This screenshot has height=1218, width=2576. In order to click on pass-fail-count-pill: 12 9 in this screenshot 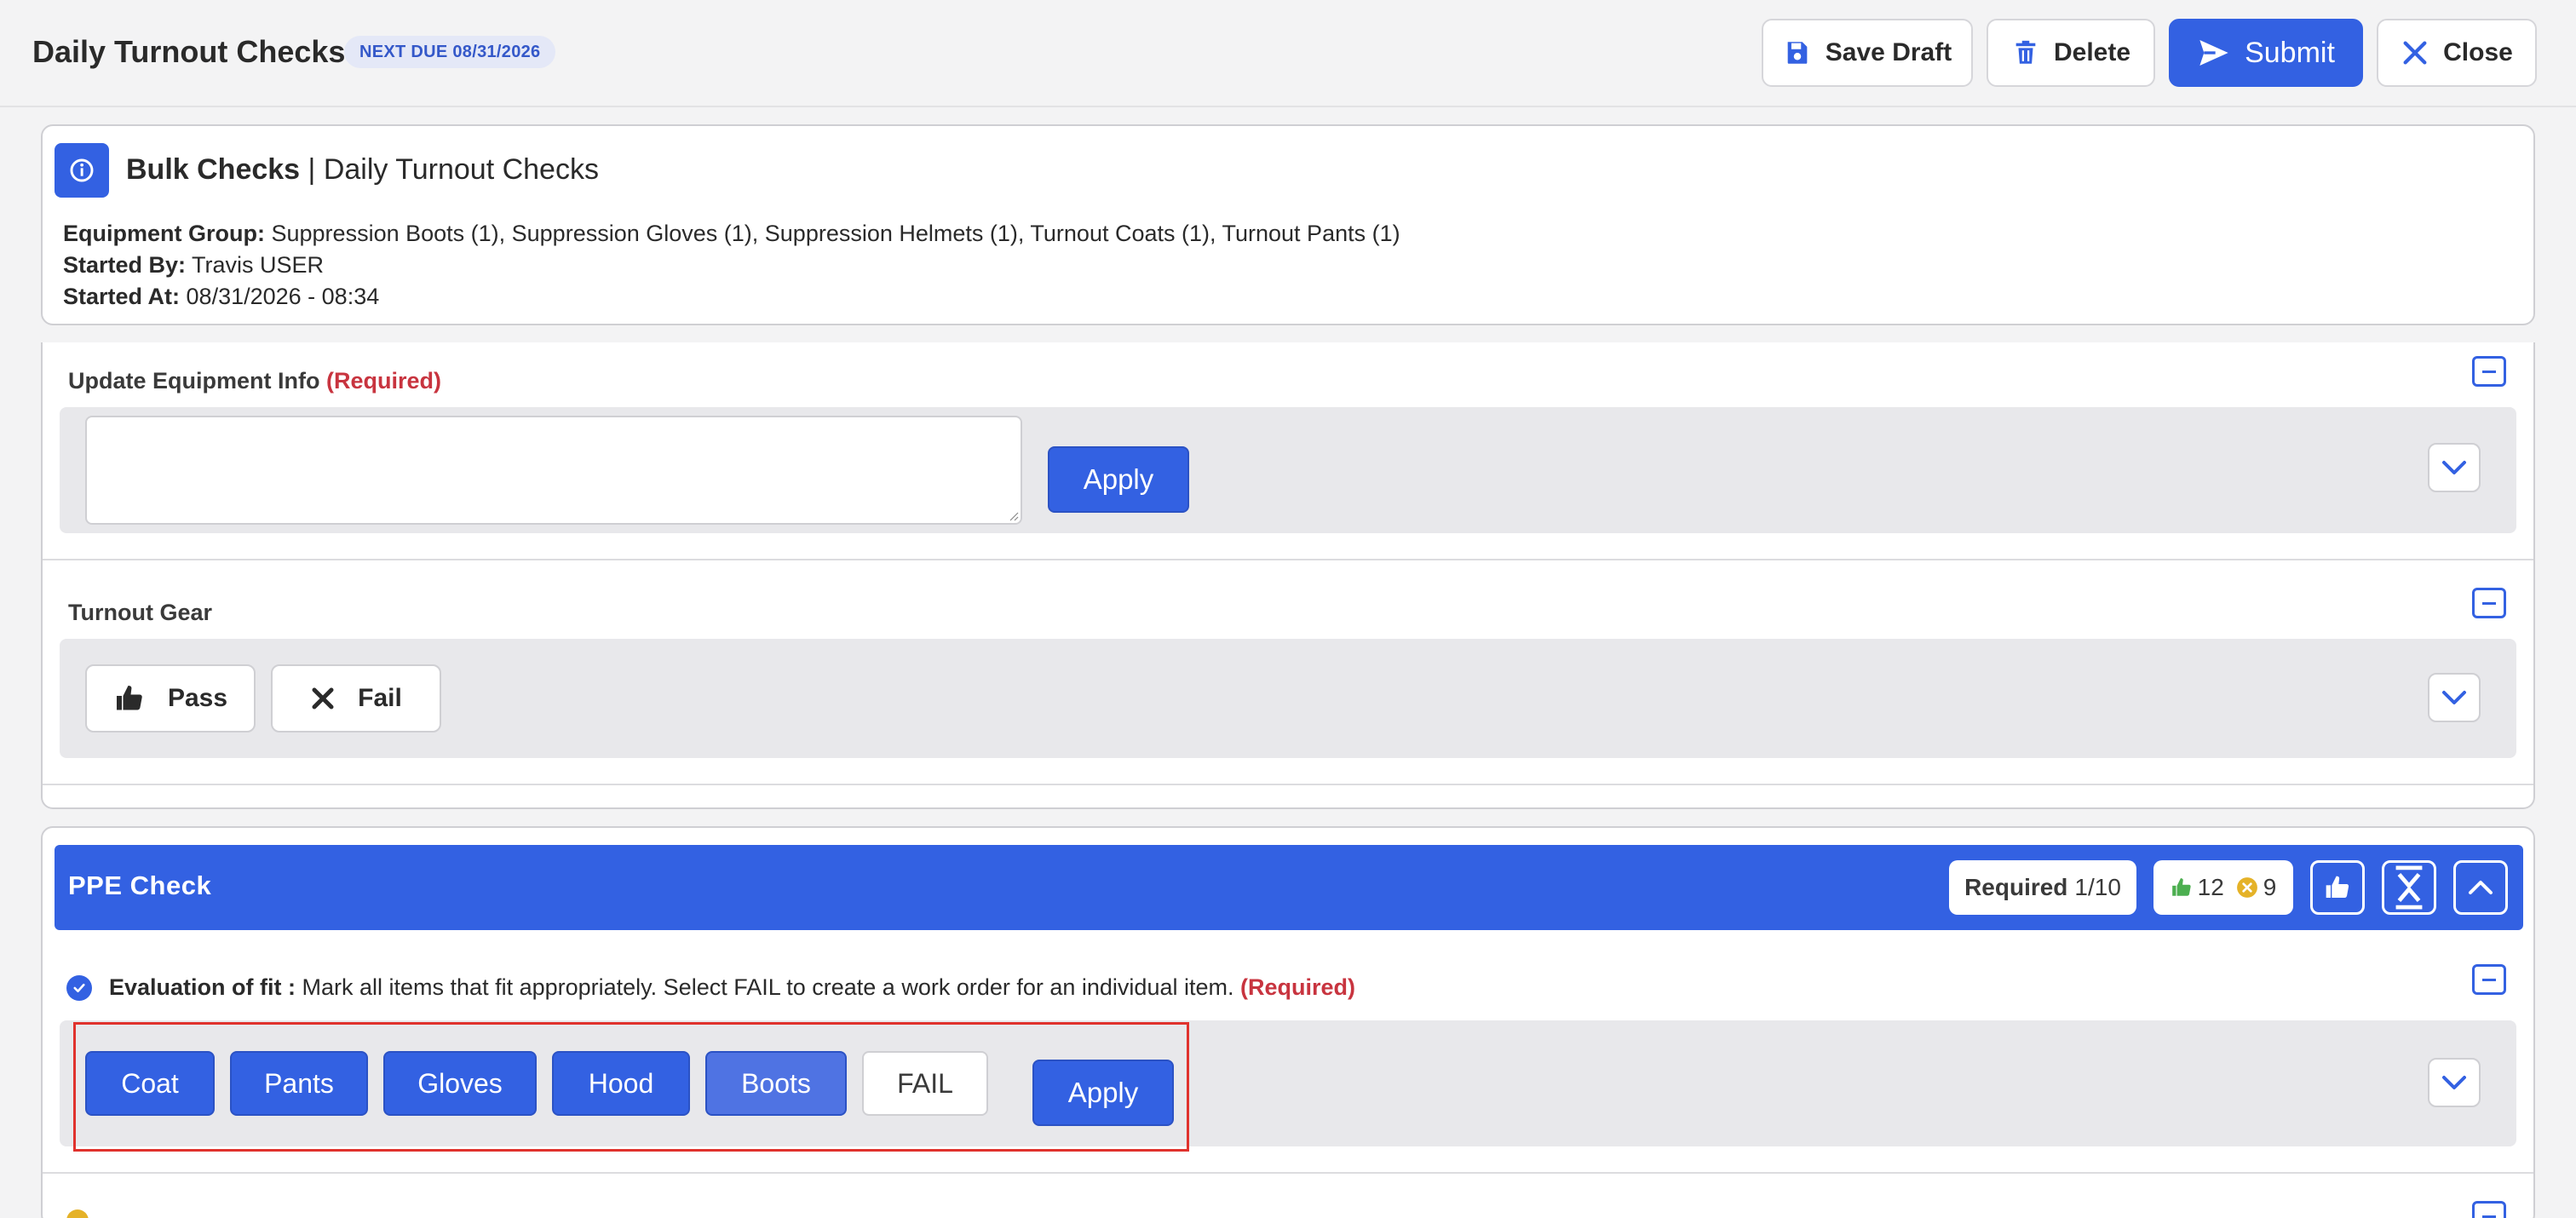, I will do `click(2223, 888)`.